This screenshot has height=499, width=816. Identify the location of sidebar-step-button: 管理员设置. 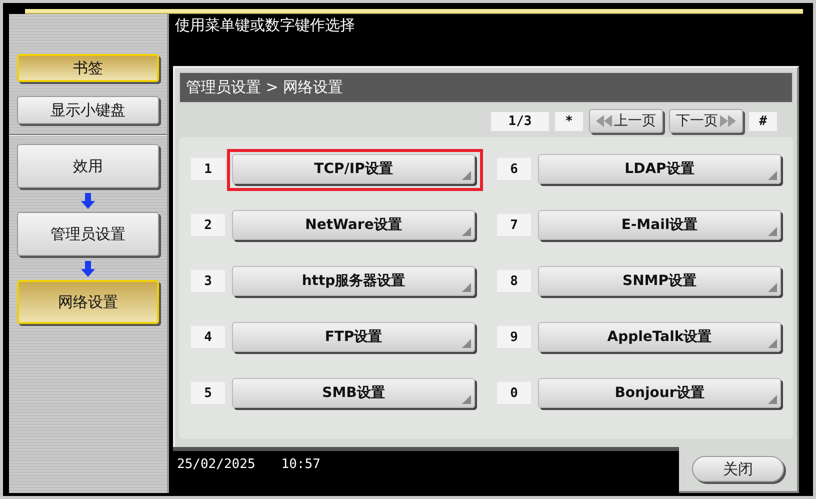
(88, 234).